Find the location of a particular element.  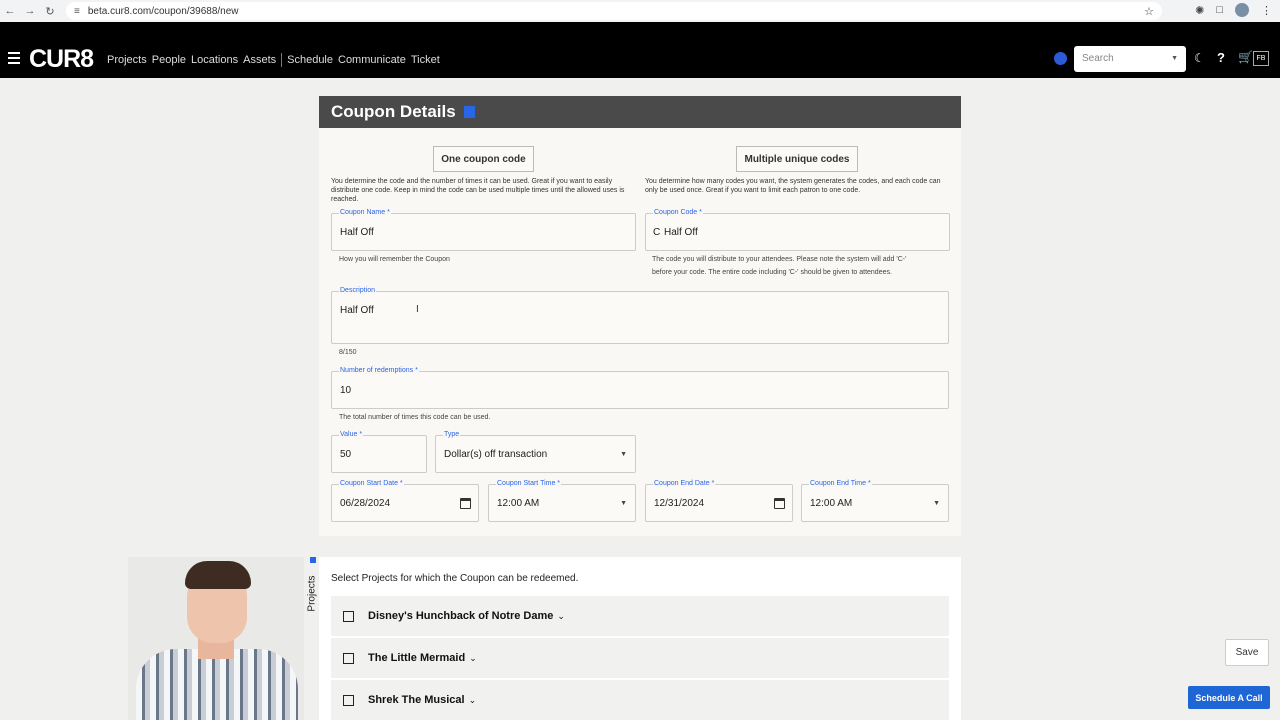

start-time-select: Coupon Start Time * 12:00 AM ▼ is located at coordinates (562, 501).